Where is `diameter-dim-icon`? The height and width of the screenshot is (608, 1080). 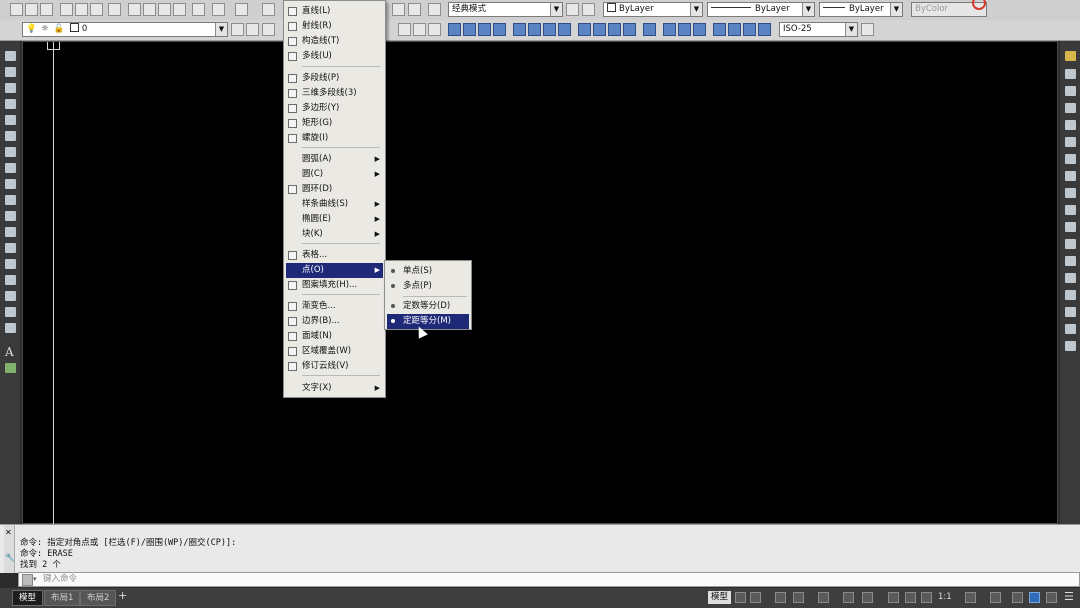
diameter-dim-icon is located at coordinates (549, 29).